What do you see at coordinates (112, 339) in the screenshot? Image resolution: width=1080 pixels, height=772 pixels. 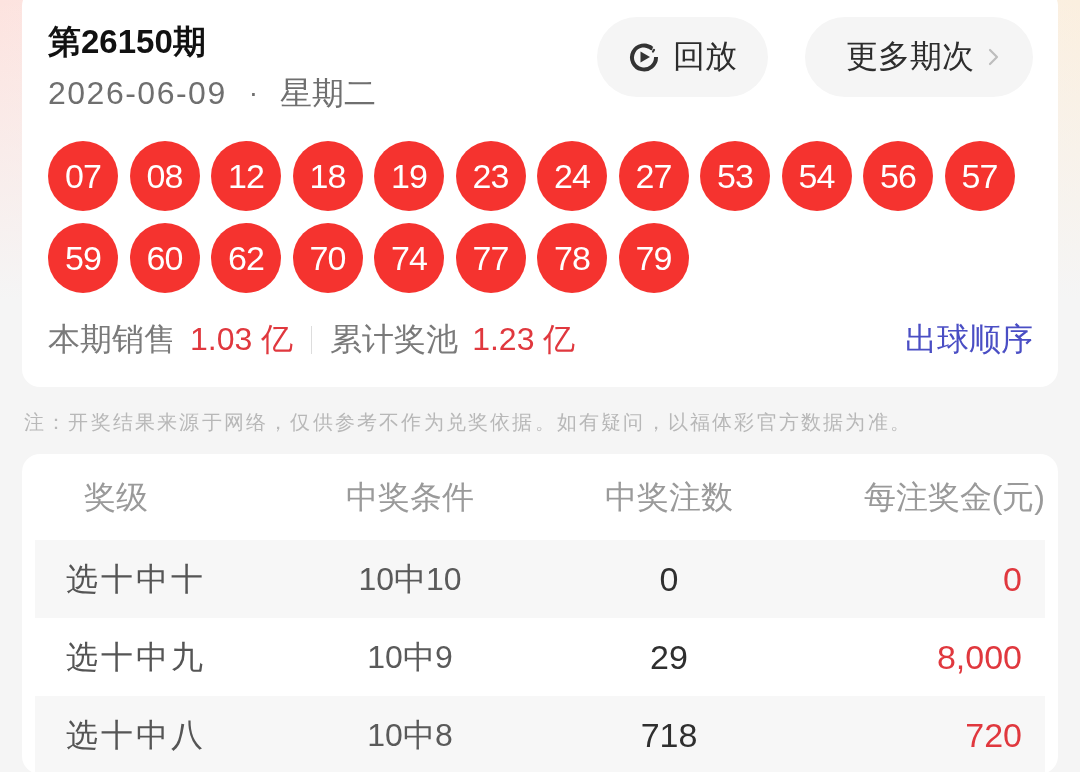 I see `stat-label: 本期销售` at bounding box center [112, 339].